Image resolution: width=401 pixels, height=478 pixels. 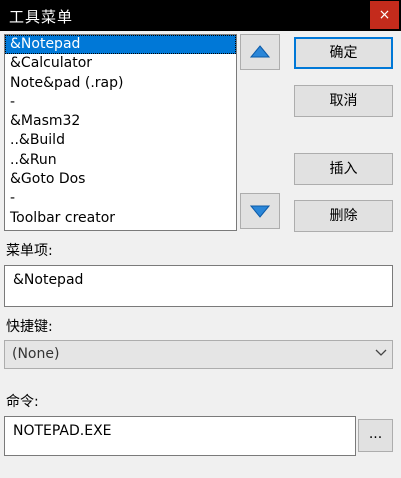 I want to click on window-title: 工具菜单, so click(x=41, y=17).